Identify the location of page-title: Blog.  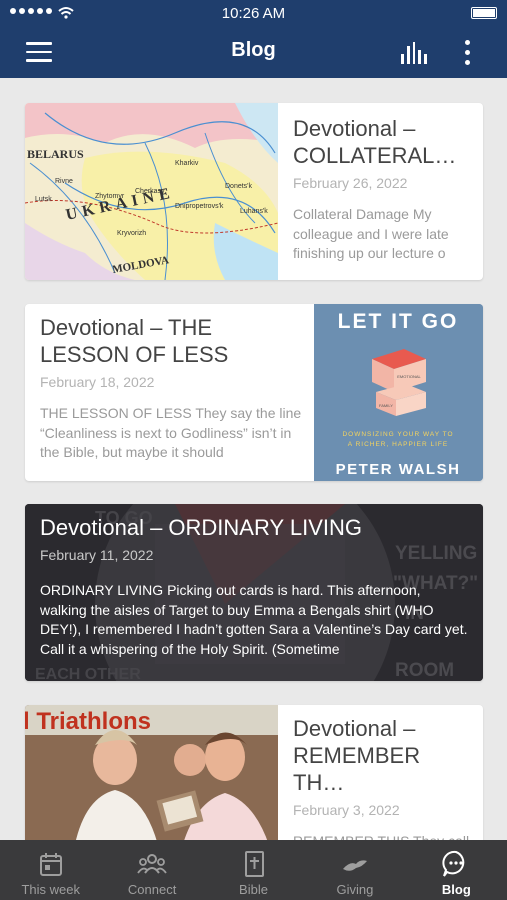
(253, 50).